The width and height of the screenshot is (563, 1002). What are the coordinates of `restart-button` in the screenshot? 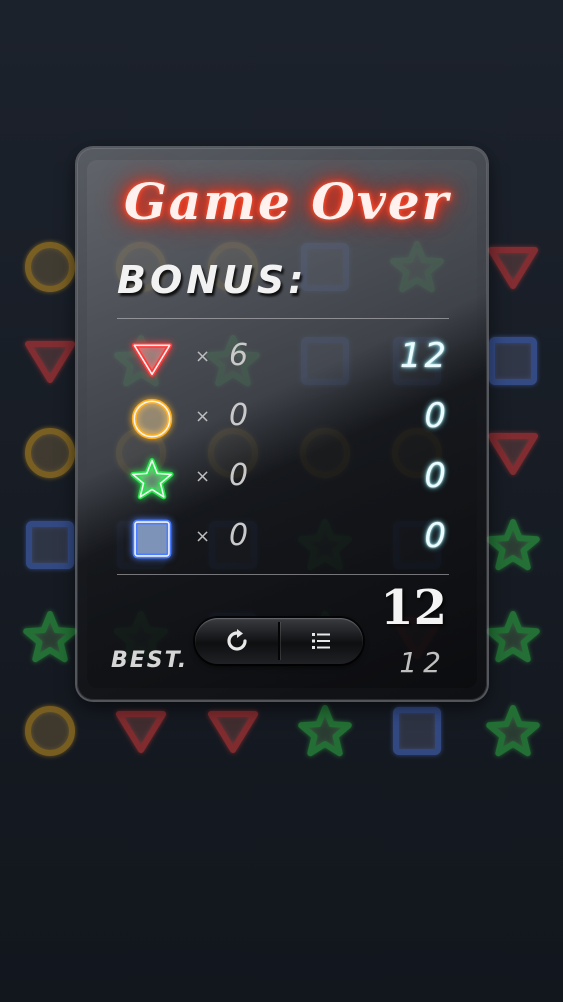 It's located at (237, 641).